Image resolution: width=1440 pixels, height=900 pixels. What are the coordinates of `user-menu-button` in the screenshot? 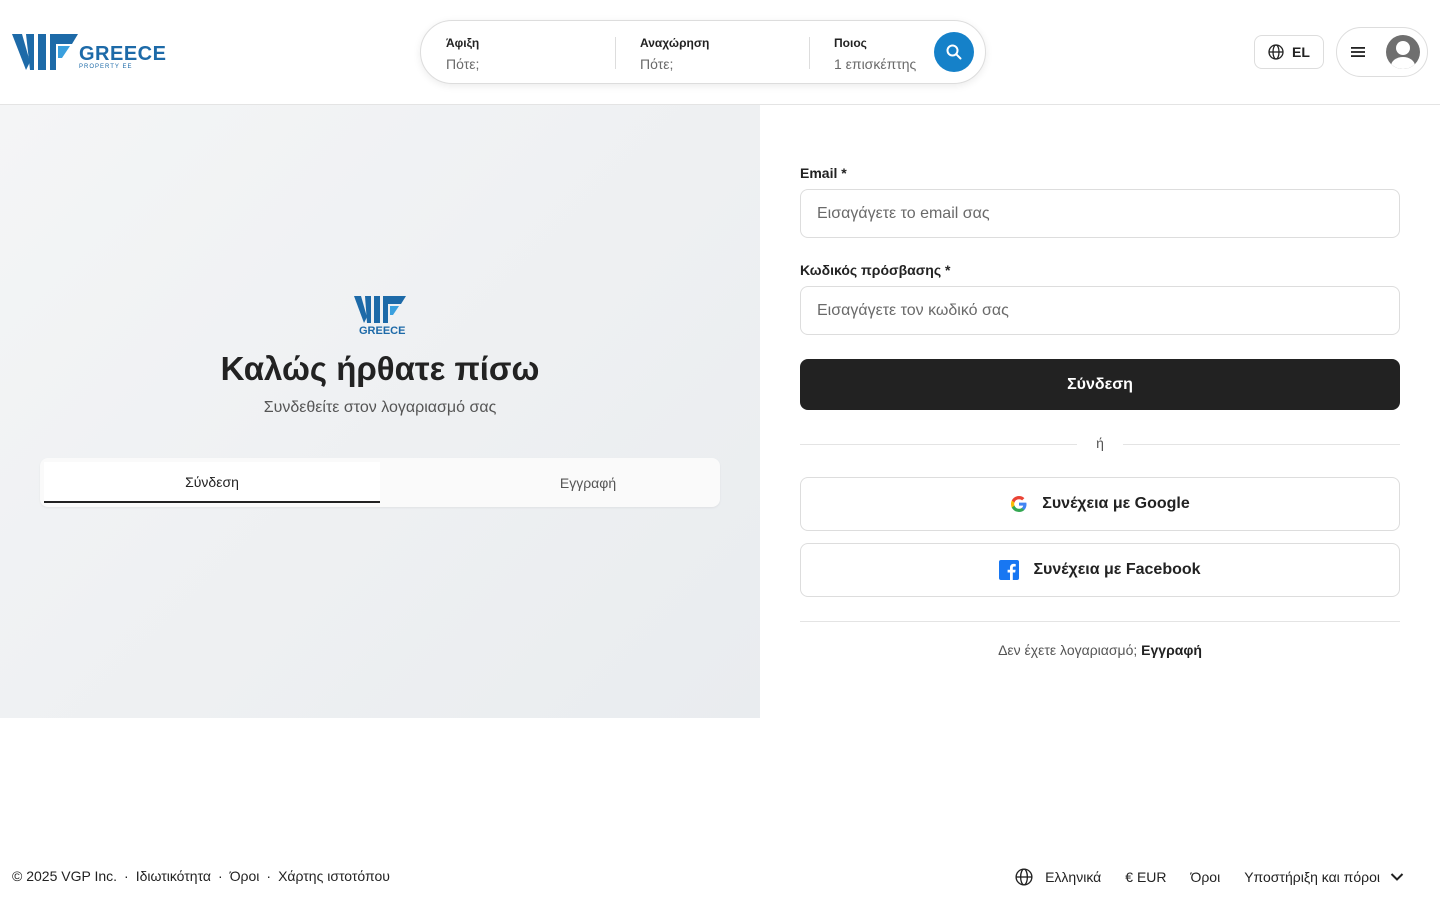 It's located at (1382, 52).